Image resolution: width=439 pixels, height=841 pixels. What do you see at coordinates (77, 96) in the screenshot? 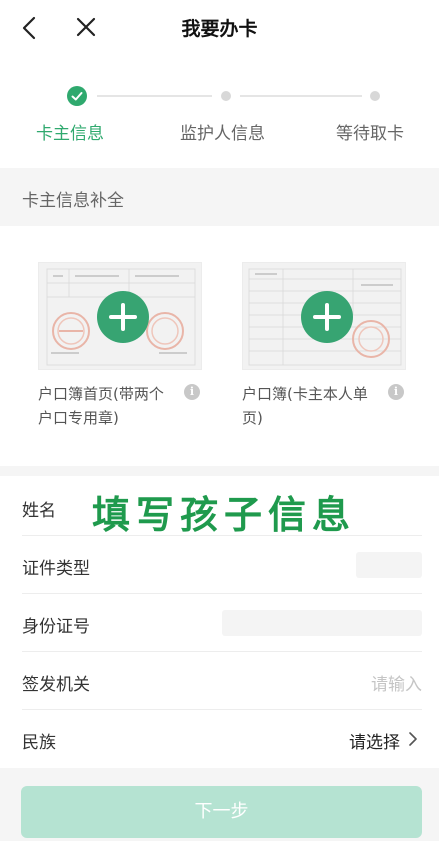
I see `check-icon` at bounding box center [77, 96].